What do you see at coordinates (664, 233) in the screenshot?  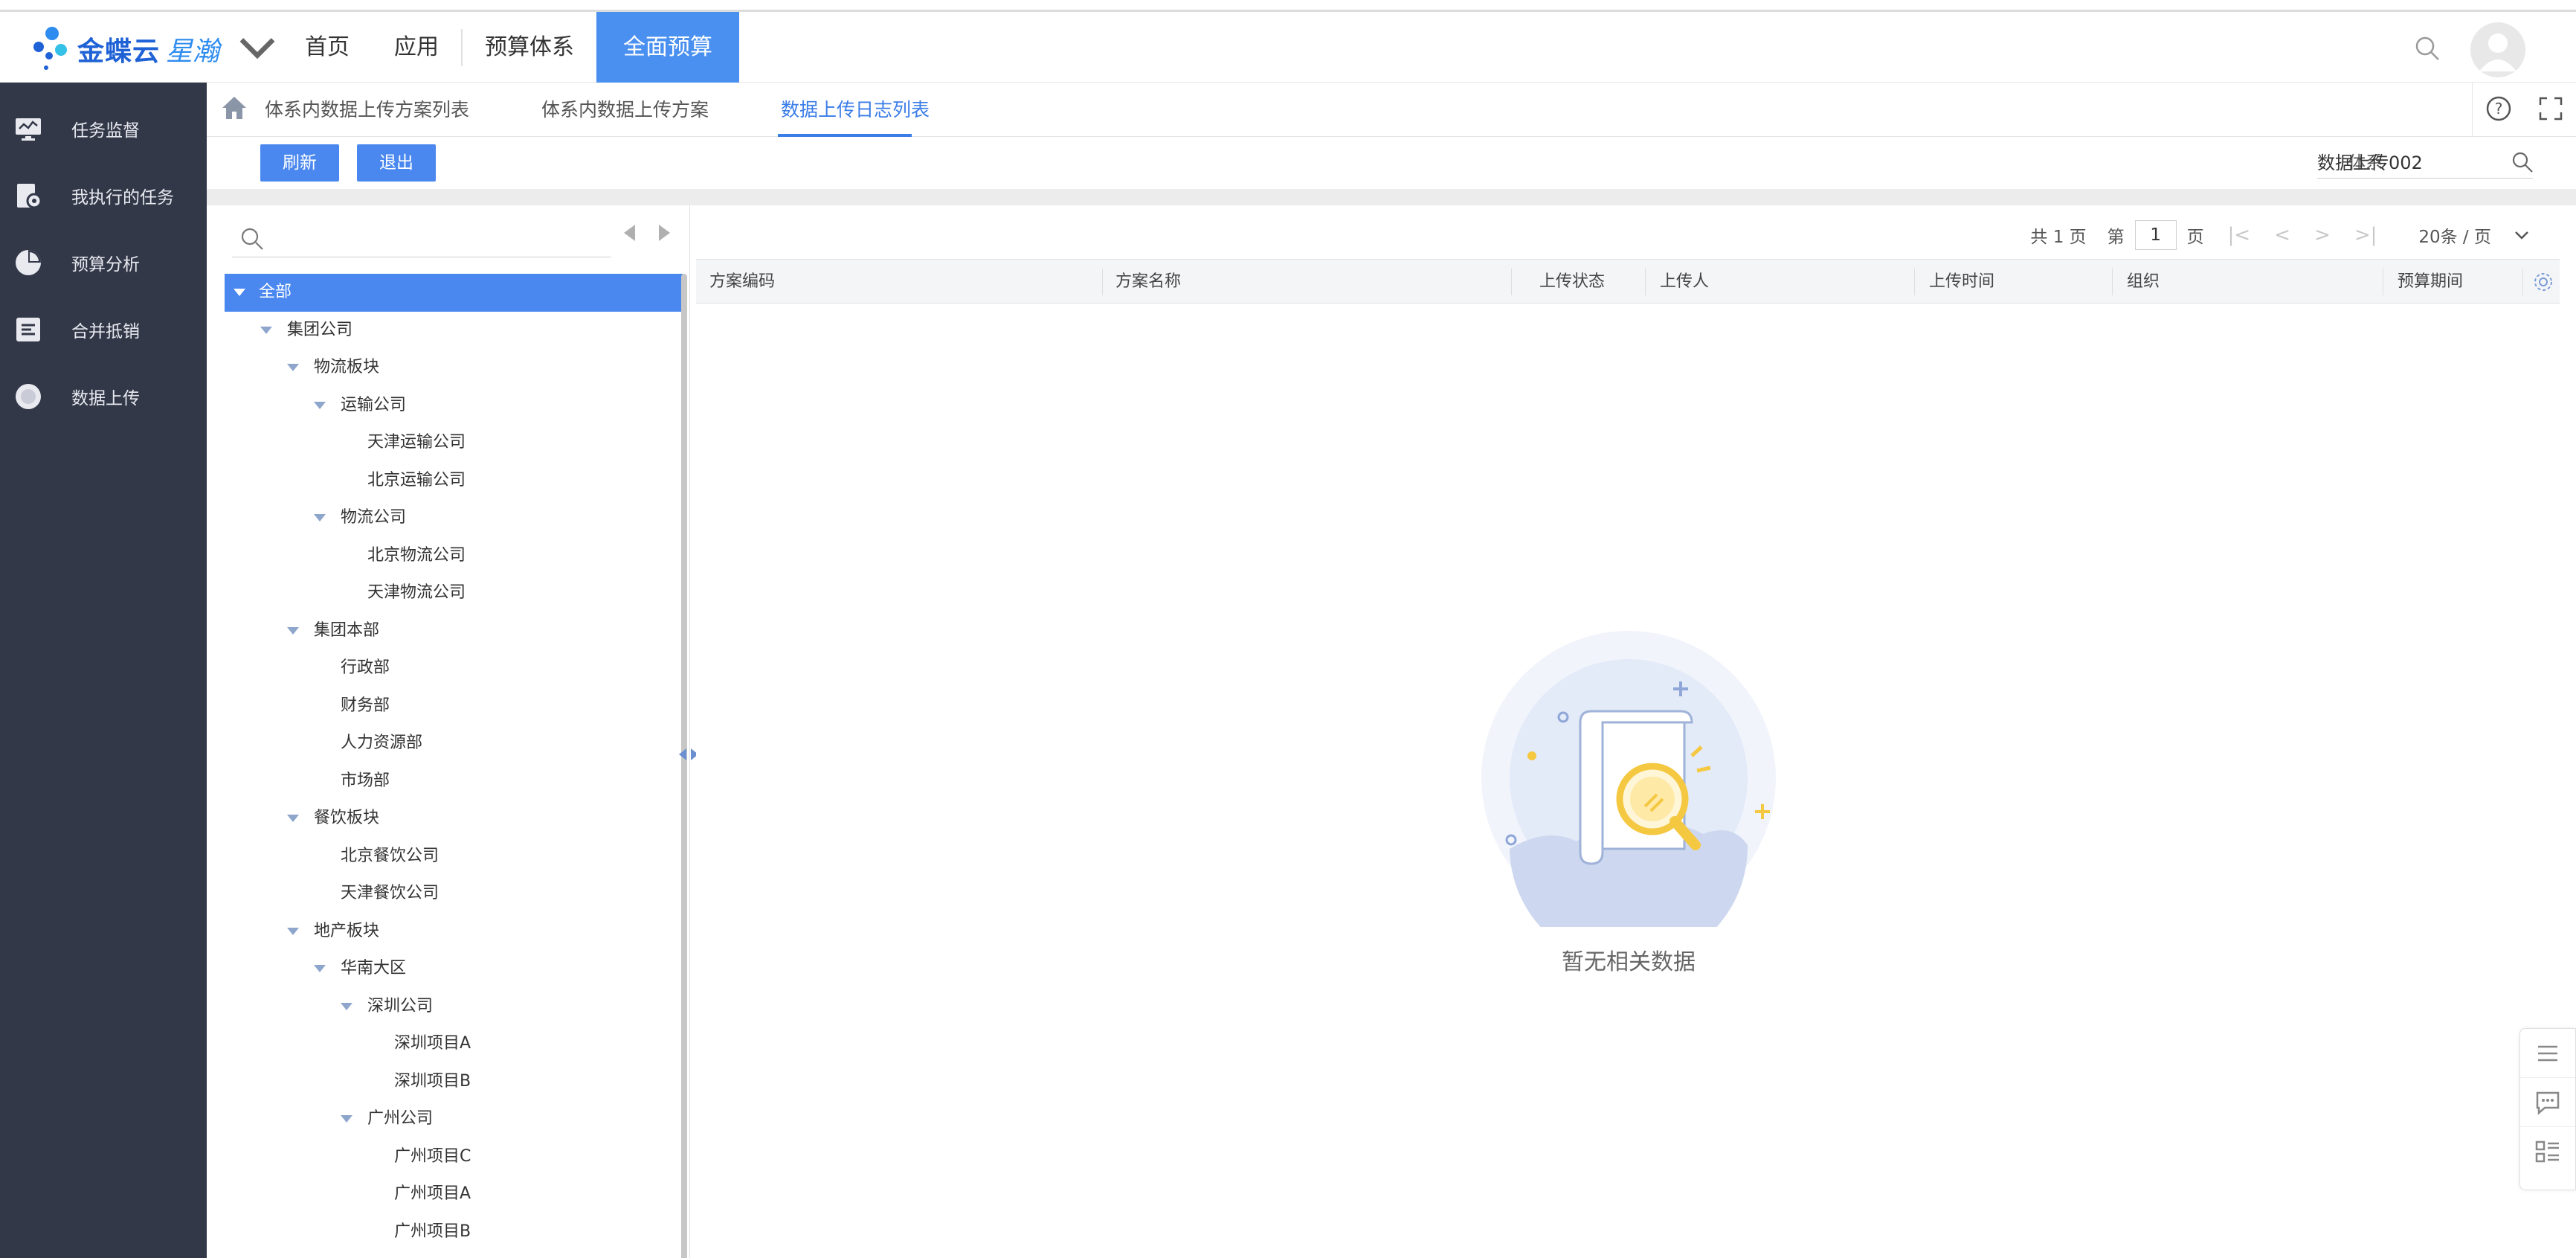 I see `caret-right-icon` at bounding box center [664, 233].